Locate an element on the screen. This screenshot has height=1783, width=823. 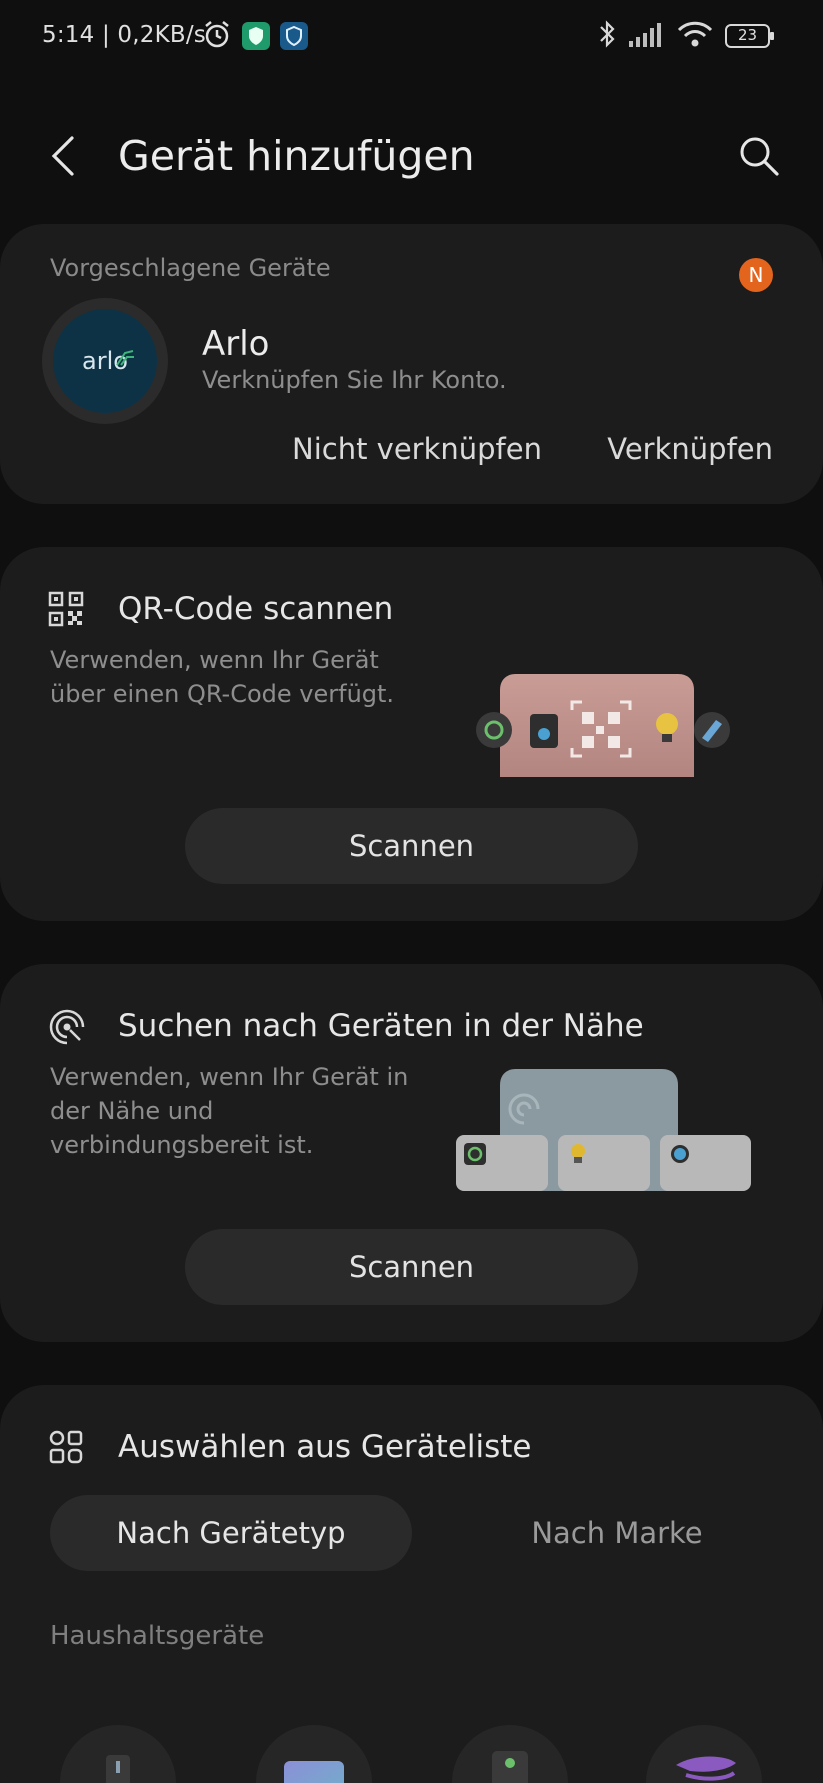
qr-code-icon is located at coordinates (66, 609).